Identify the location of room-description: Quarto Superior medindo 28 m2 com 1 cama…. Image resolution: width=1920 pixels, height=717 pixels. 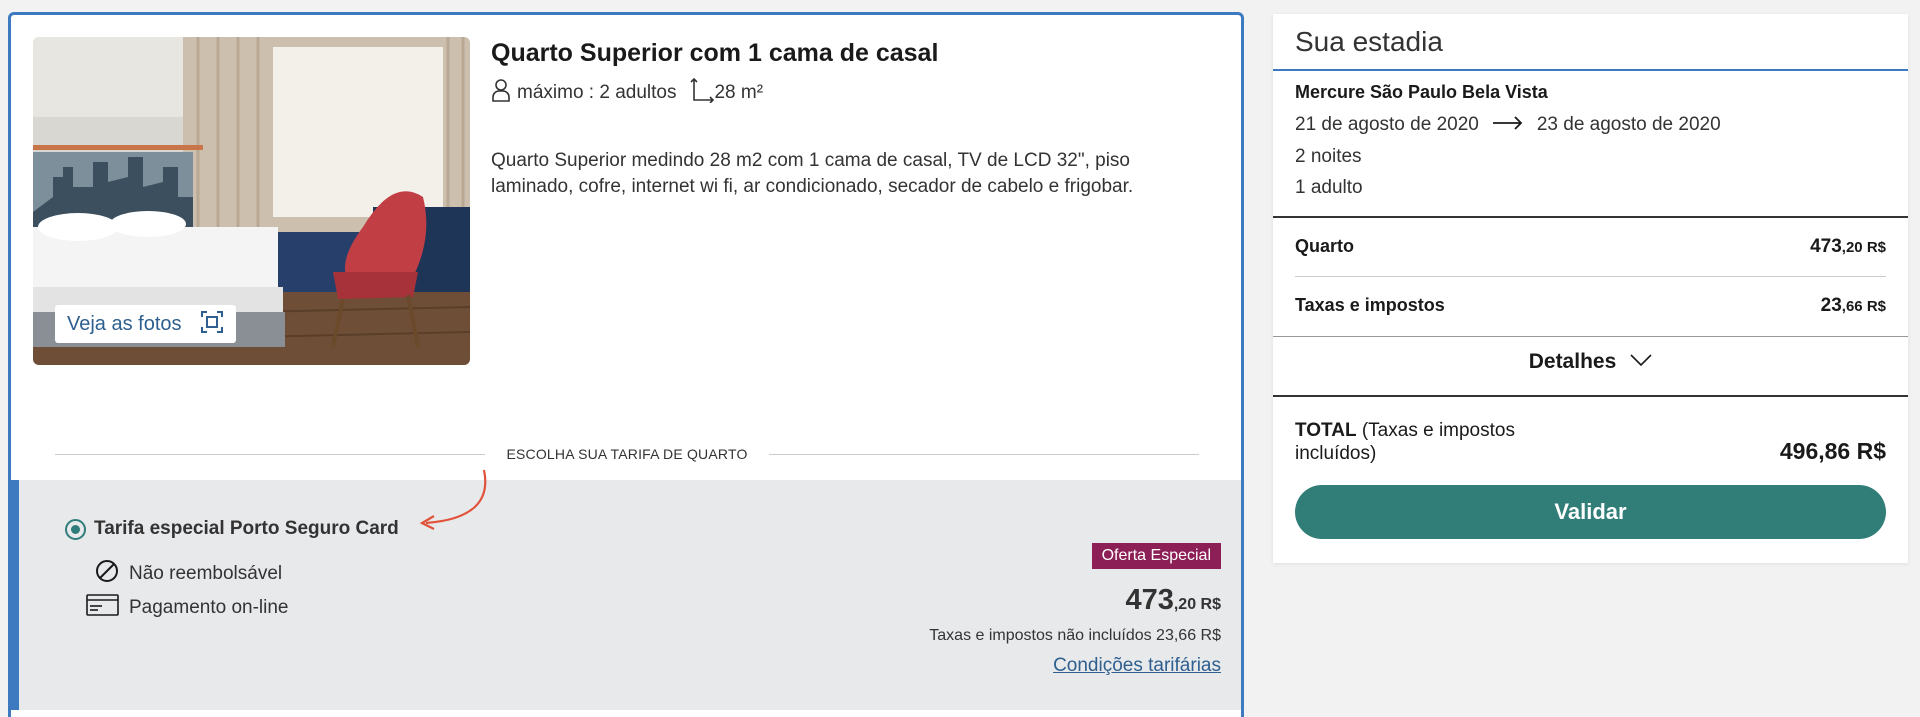
(812, 173).